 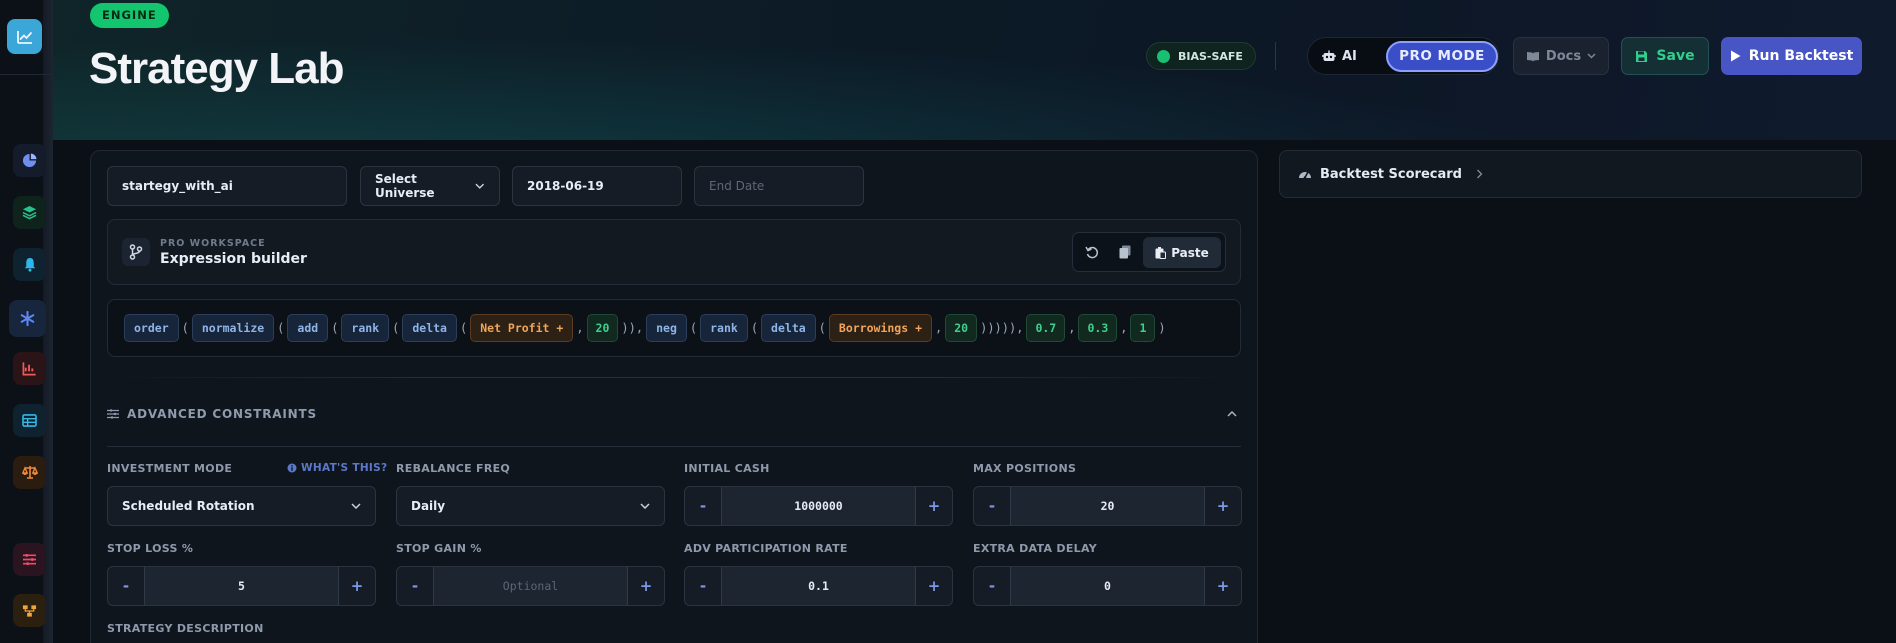 I want to click on token-number: 0.7, so click(x=1046, y=328).